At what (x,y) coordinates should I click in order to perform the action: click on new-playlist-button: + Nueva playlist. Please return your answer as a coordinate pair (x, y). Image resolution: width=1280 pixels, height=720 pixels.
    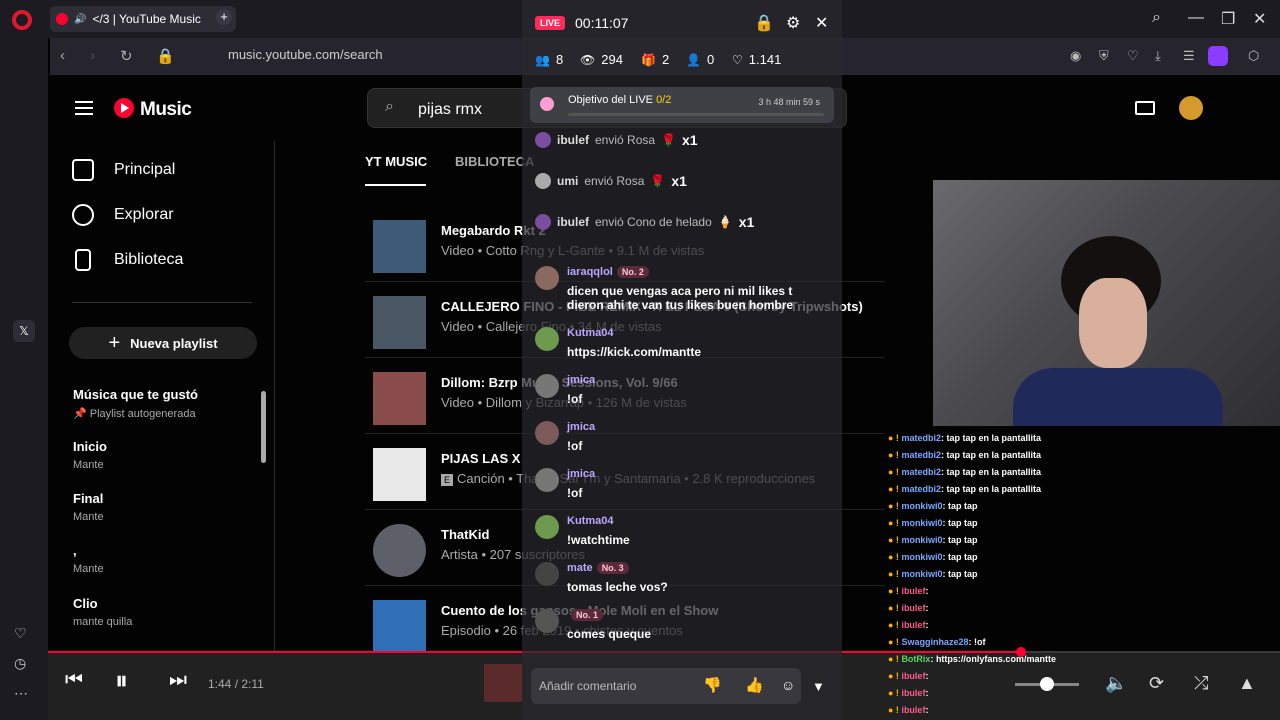
    Looking at the image, I should click on (163, 343).